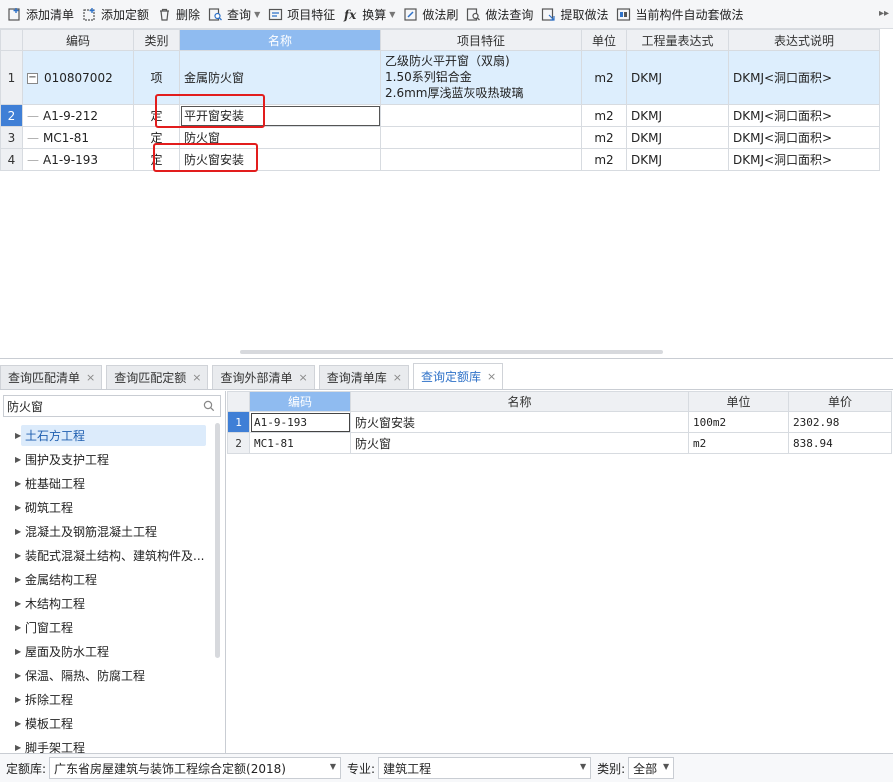 Image resolution: width=893 pixels, height=782 pixels. What do you see at coordinates (78, 115) in the screenshot?
I see `code-cell: — A1-9-212` at bounding box center [78, 115].